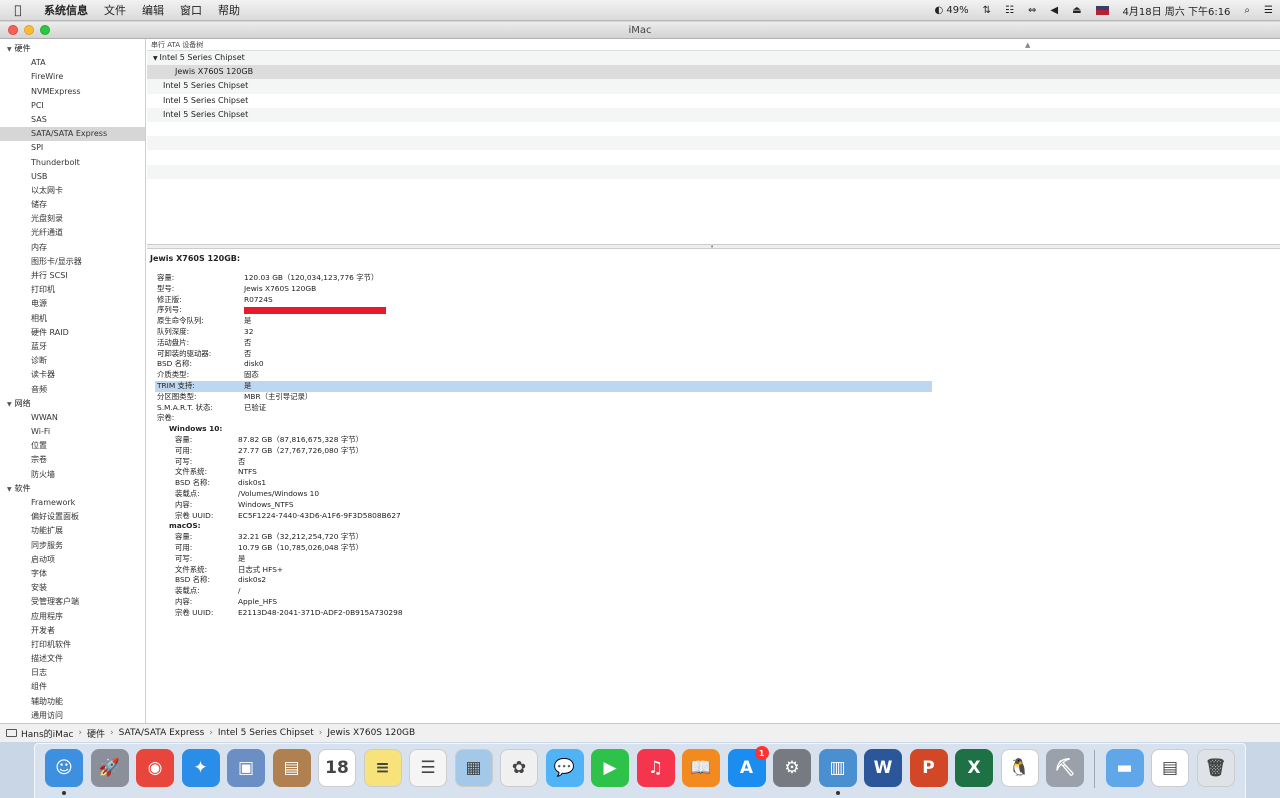  Describe the element at coordinates (713, 591) in the screenshot. I see `property-row: 装载点: /` at that location.